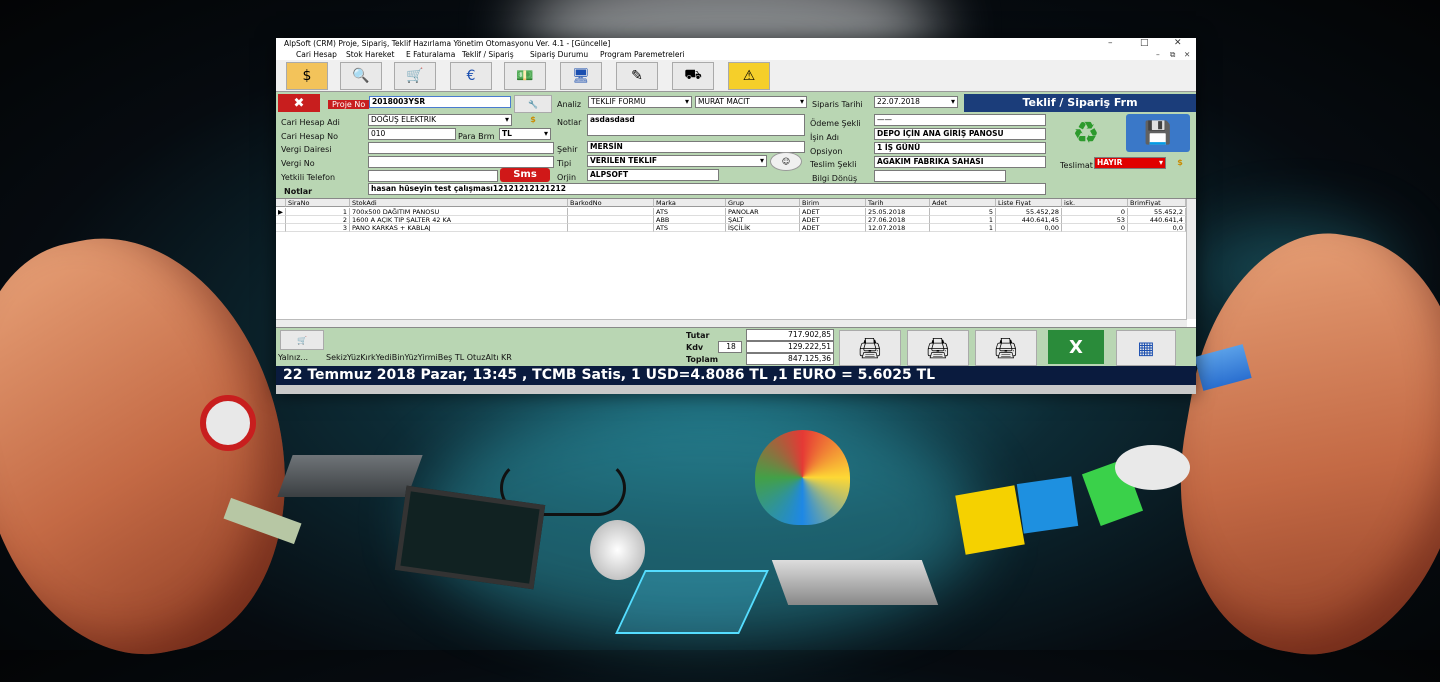  Describe the element at coordinates (318, 220) in the screenshot. I see `cell-sirano: 2` at that location.